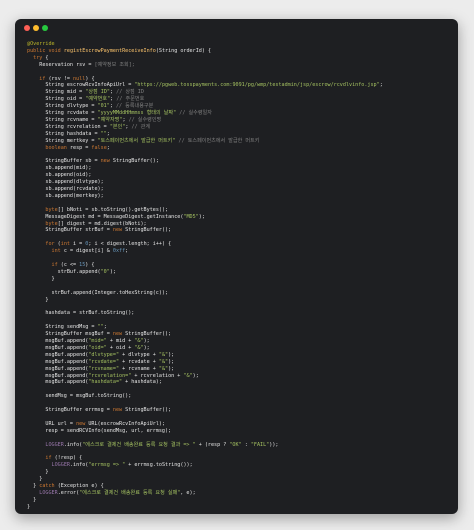 This screenshot has width=474, height=530. Describe the element at coordinates (45, 28) in the screenshot. I see `maximize-button` at that location.